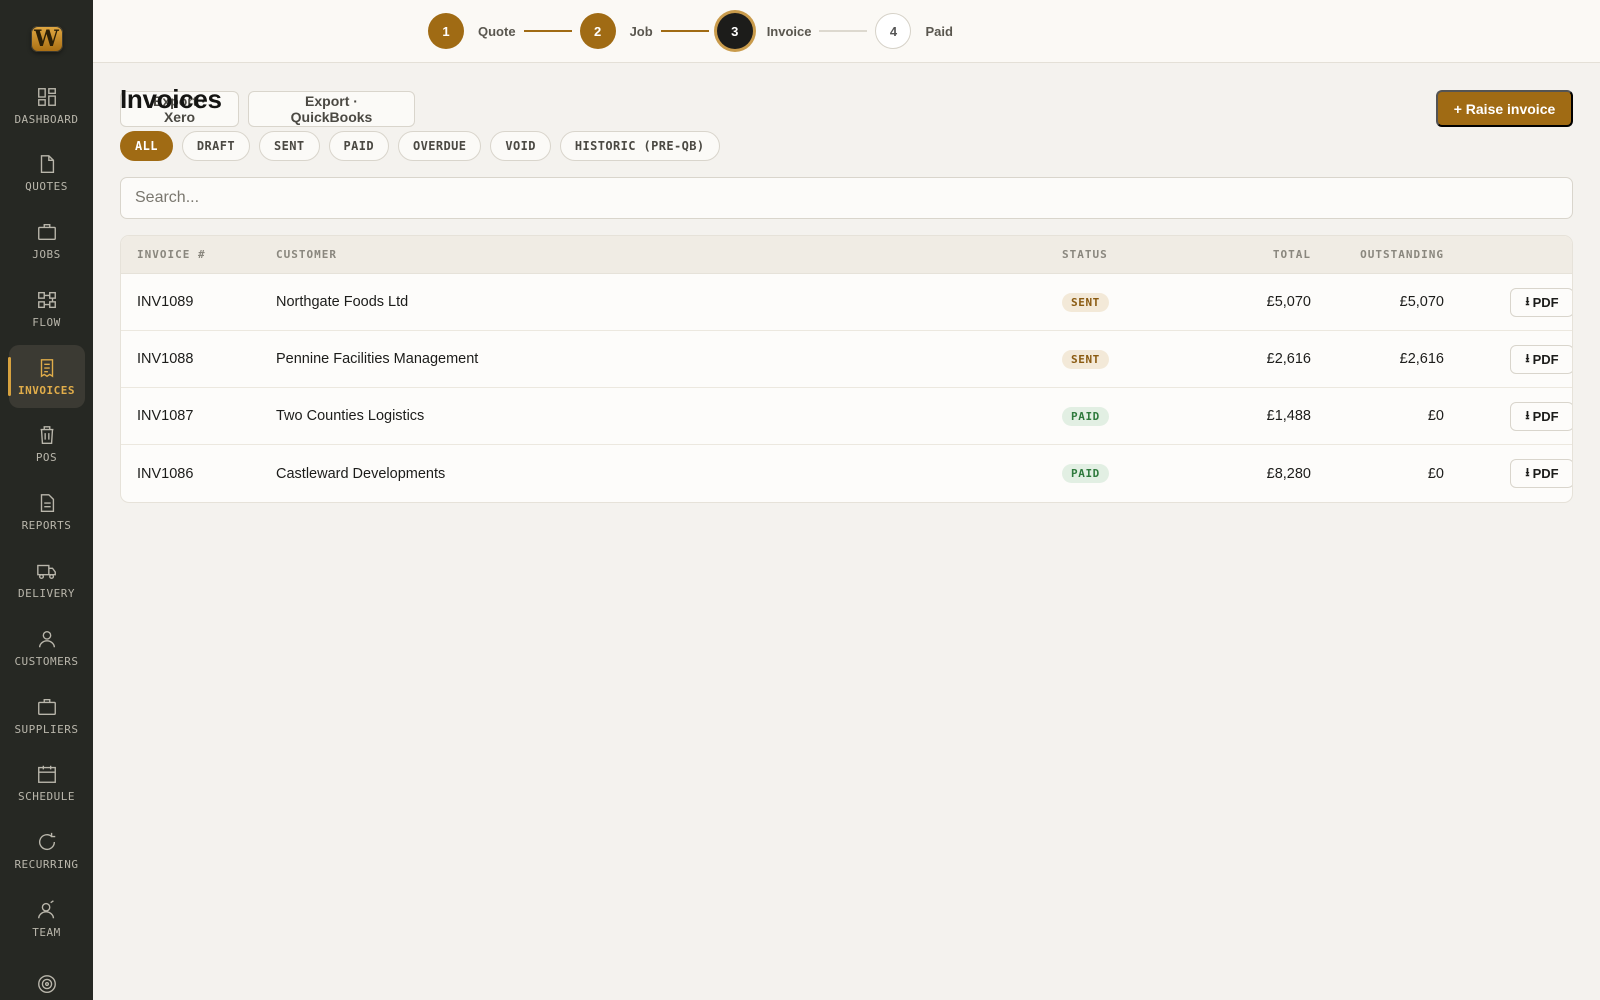 Image resolution: width=1600 pixels, height=1000 pixels. I want to click on sidebar-item-label: FLOW, so click(46, 322).